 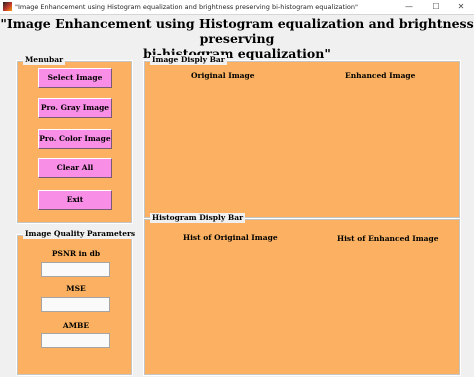 I want to click on clear-all-button: Clear All, so click(x=75, y=168).